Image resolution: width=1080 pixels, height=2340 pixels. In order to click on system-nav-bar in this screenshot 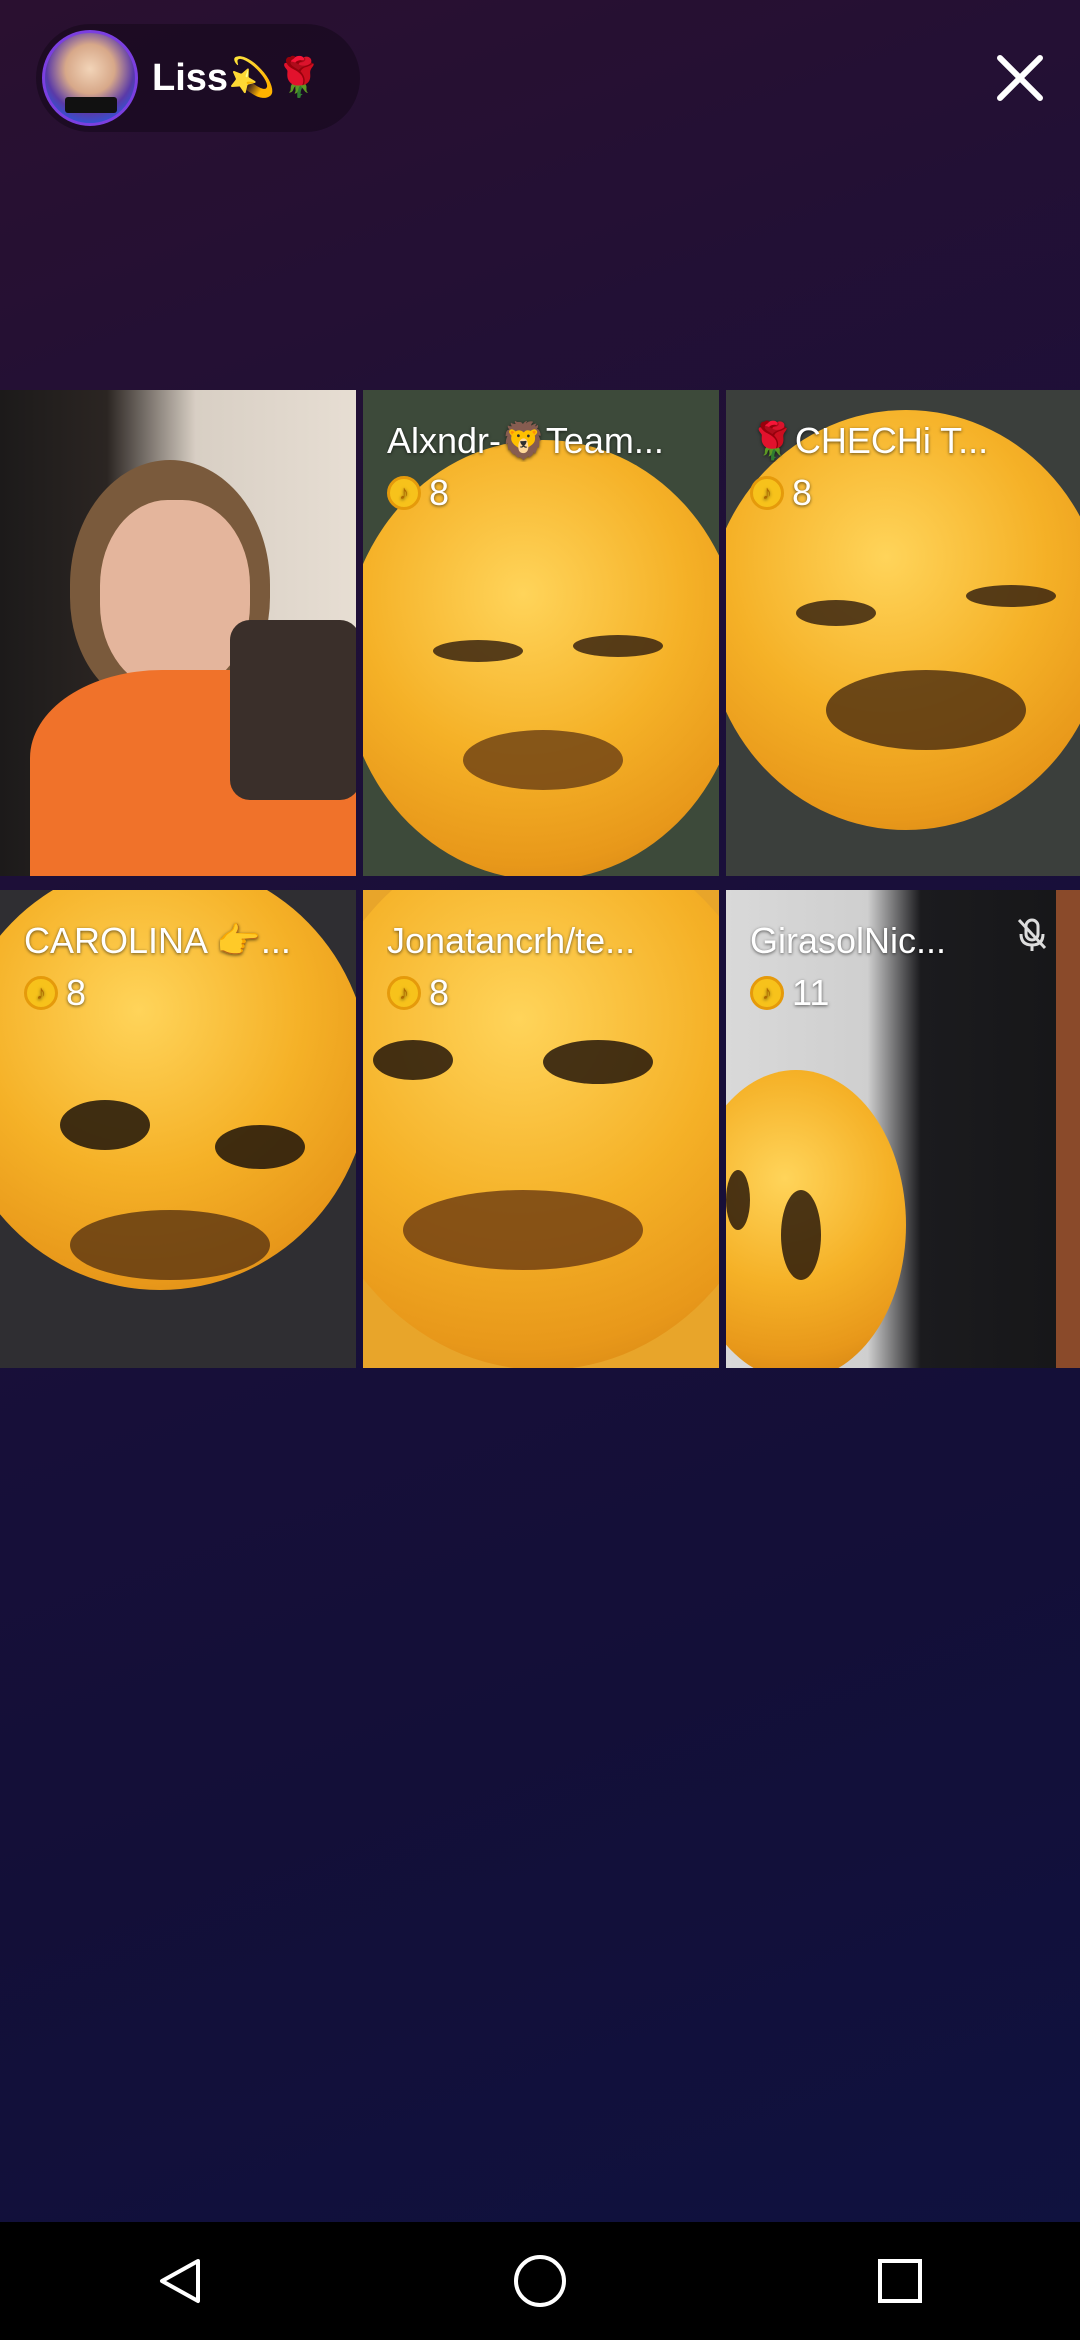, I will do `click(540, 2281)`.